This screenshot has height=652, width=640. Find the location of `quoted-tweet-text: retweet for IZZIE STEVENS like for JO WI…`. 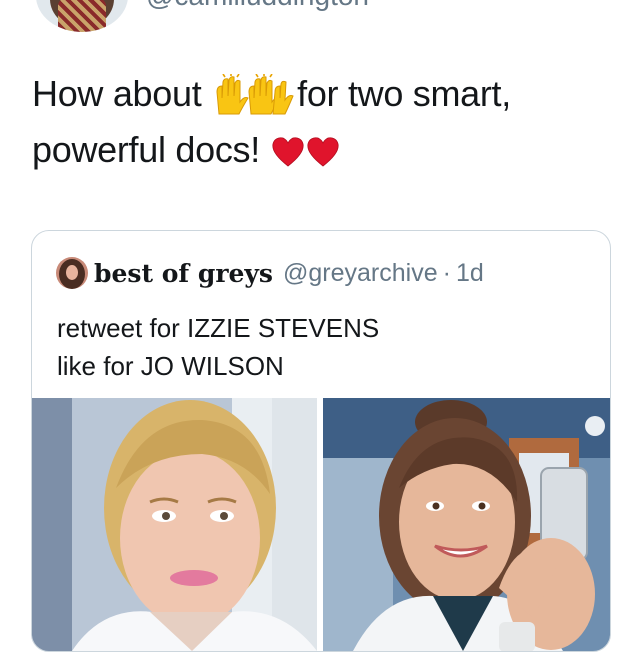

quoted-tweet-text: retweet for IZZIE STEVENS like for JO WI… is located at coordinates (218, 347).